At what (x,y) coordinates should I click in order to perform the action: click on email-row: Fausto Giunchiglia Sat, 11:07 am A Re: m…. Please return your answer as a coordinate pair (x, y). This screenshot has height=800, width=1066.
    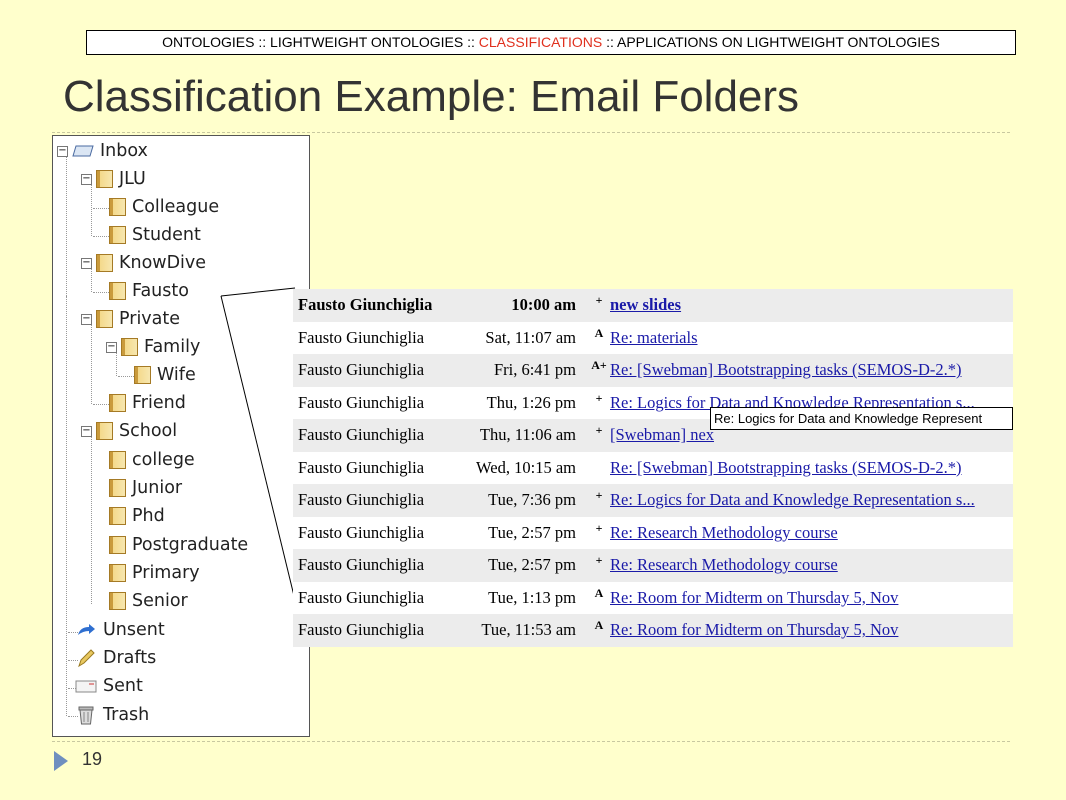
    Looking at the image, I should click on (653, 337).